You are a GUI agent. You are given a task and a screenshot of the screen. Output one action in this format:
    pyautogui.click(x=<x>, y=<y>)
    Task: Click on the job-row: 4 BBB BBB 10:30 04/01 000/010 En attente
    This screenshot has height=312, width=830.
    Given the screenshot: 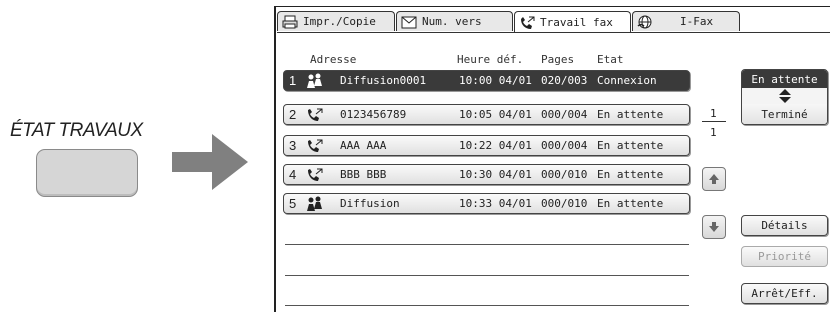 What is the action you would take?
    pyautogui.click(x=486, y=174)
    